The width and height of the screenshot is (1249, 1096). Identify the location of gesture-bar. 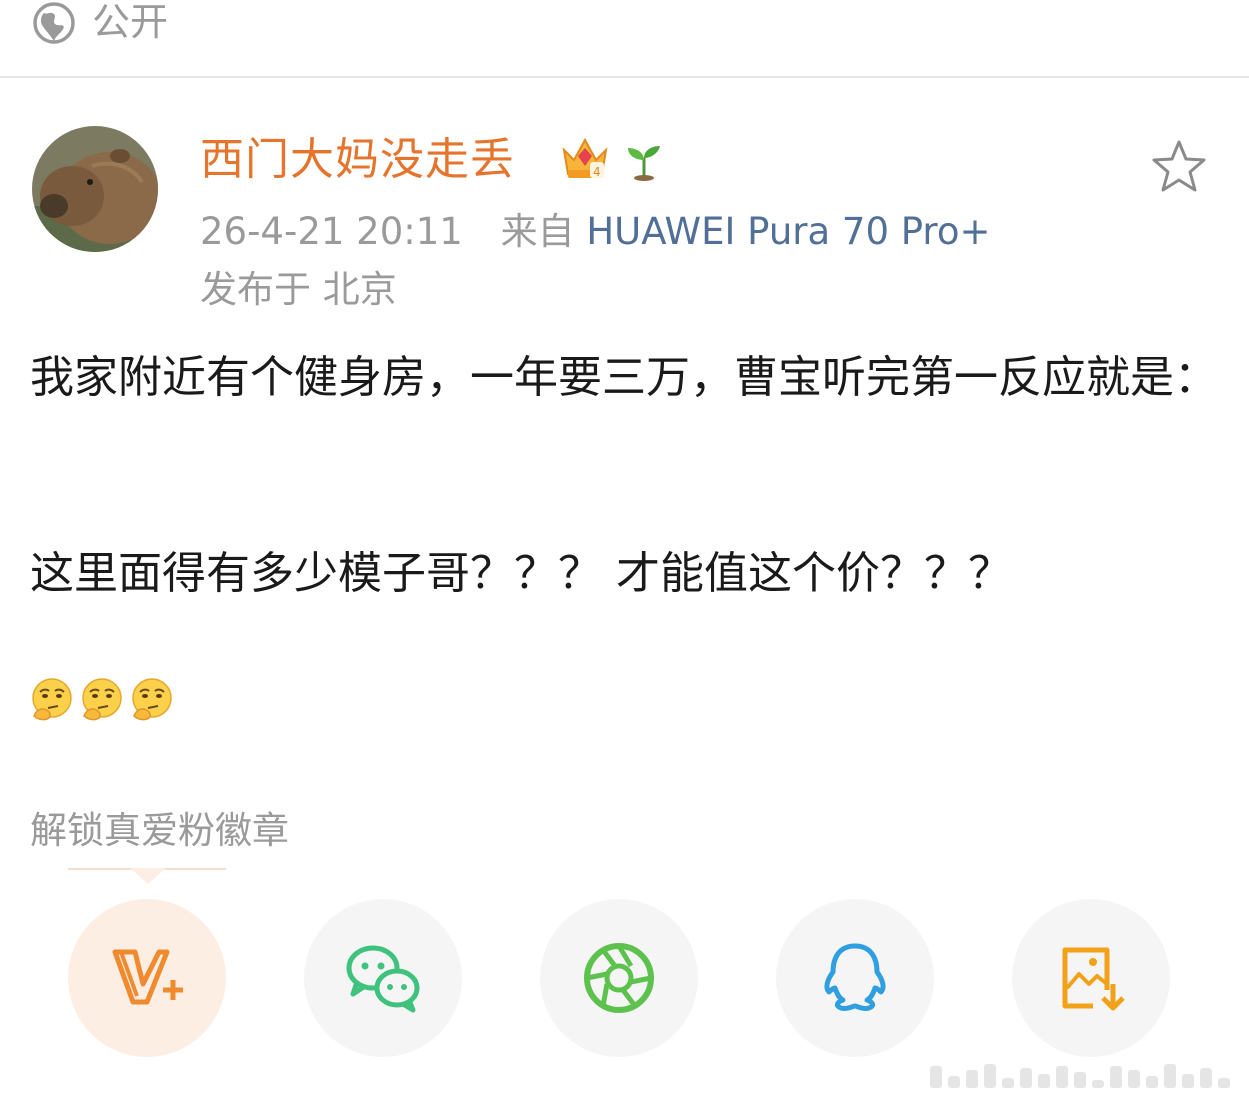
(1085, 1073).